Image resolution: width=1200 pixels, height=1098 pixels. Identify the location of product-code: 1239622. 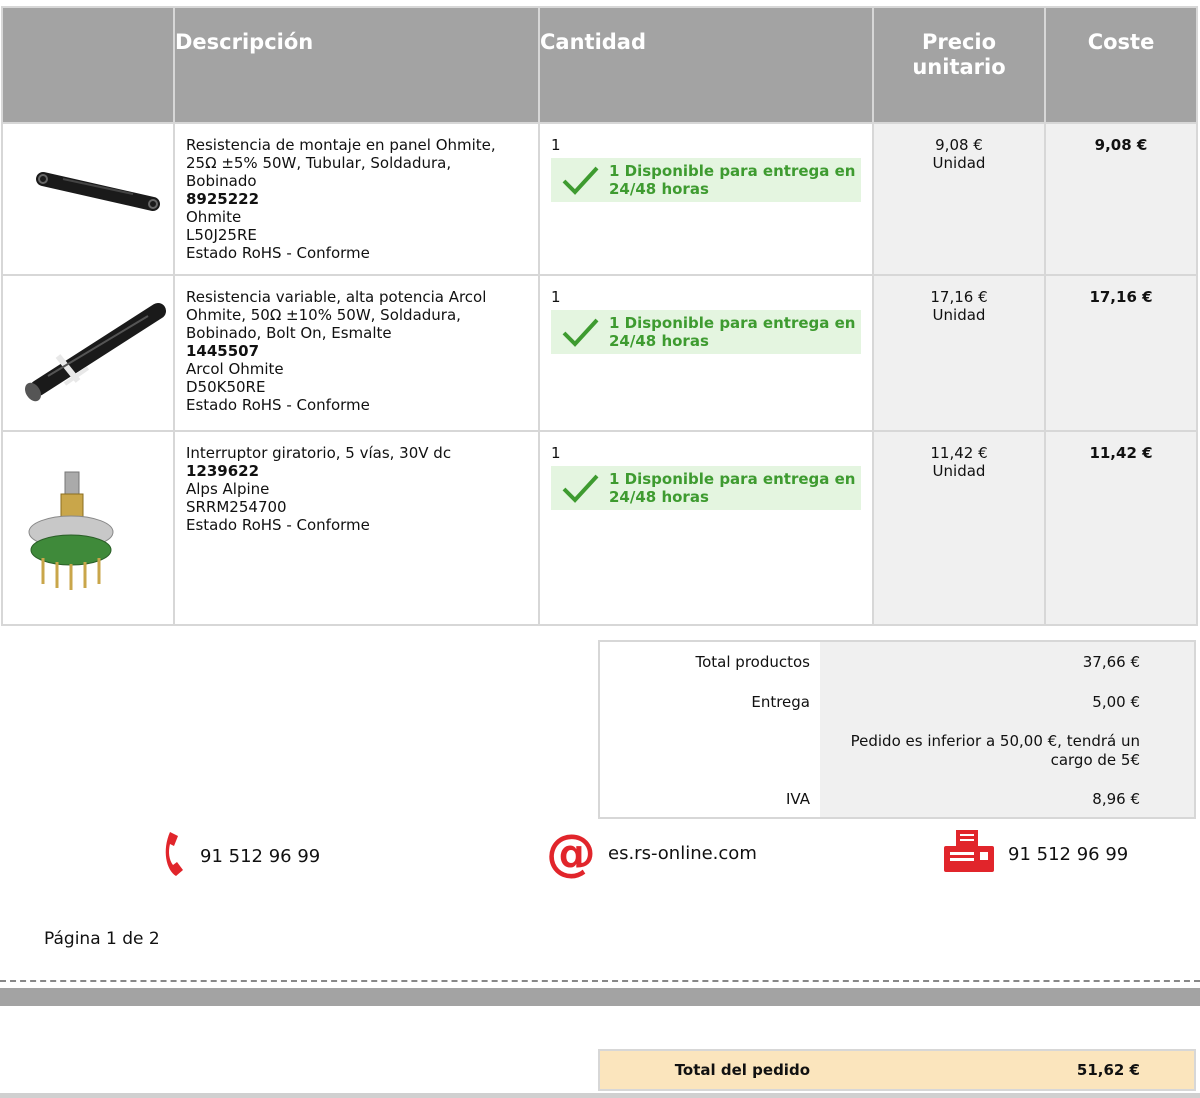
(223, 471).